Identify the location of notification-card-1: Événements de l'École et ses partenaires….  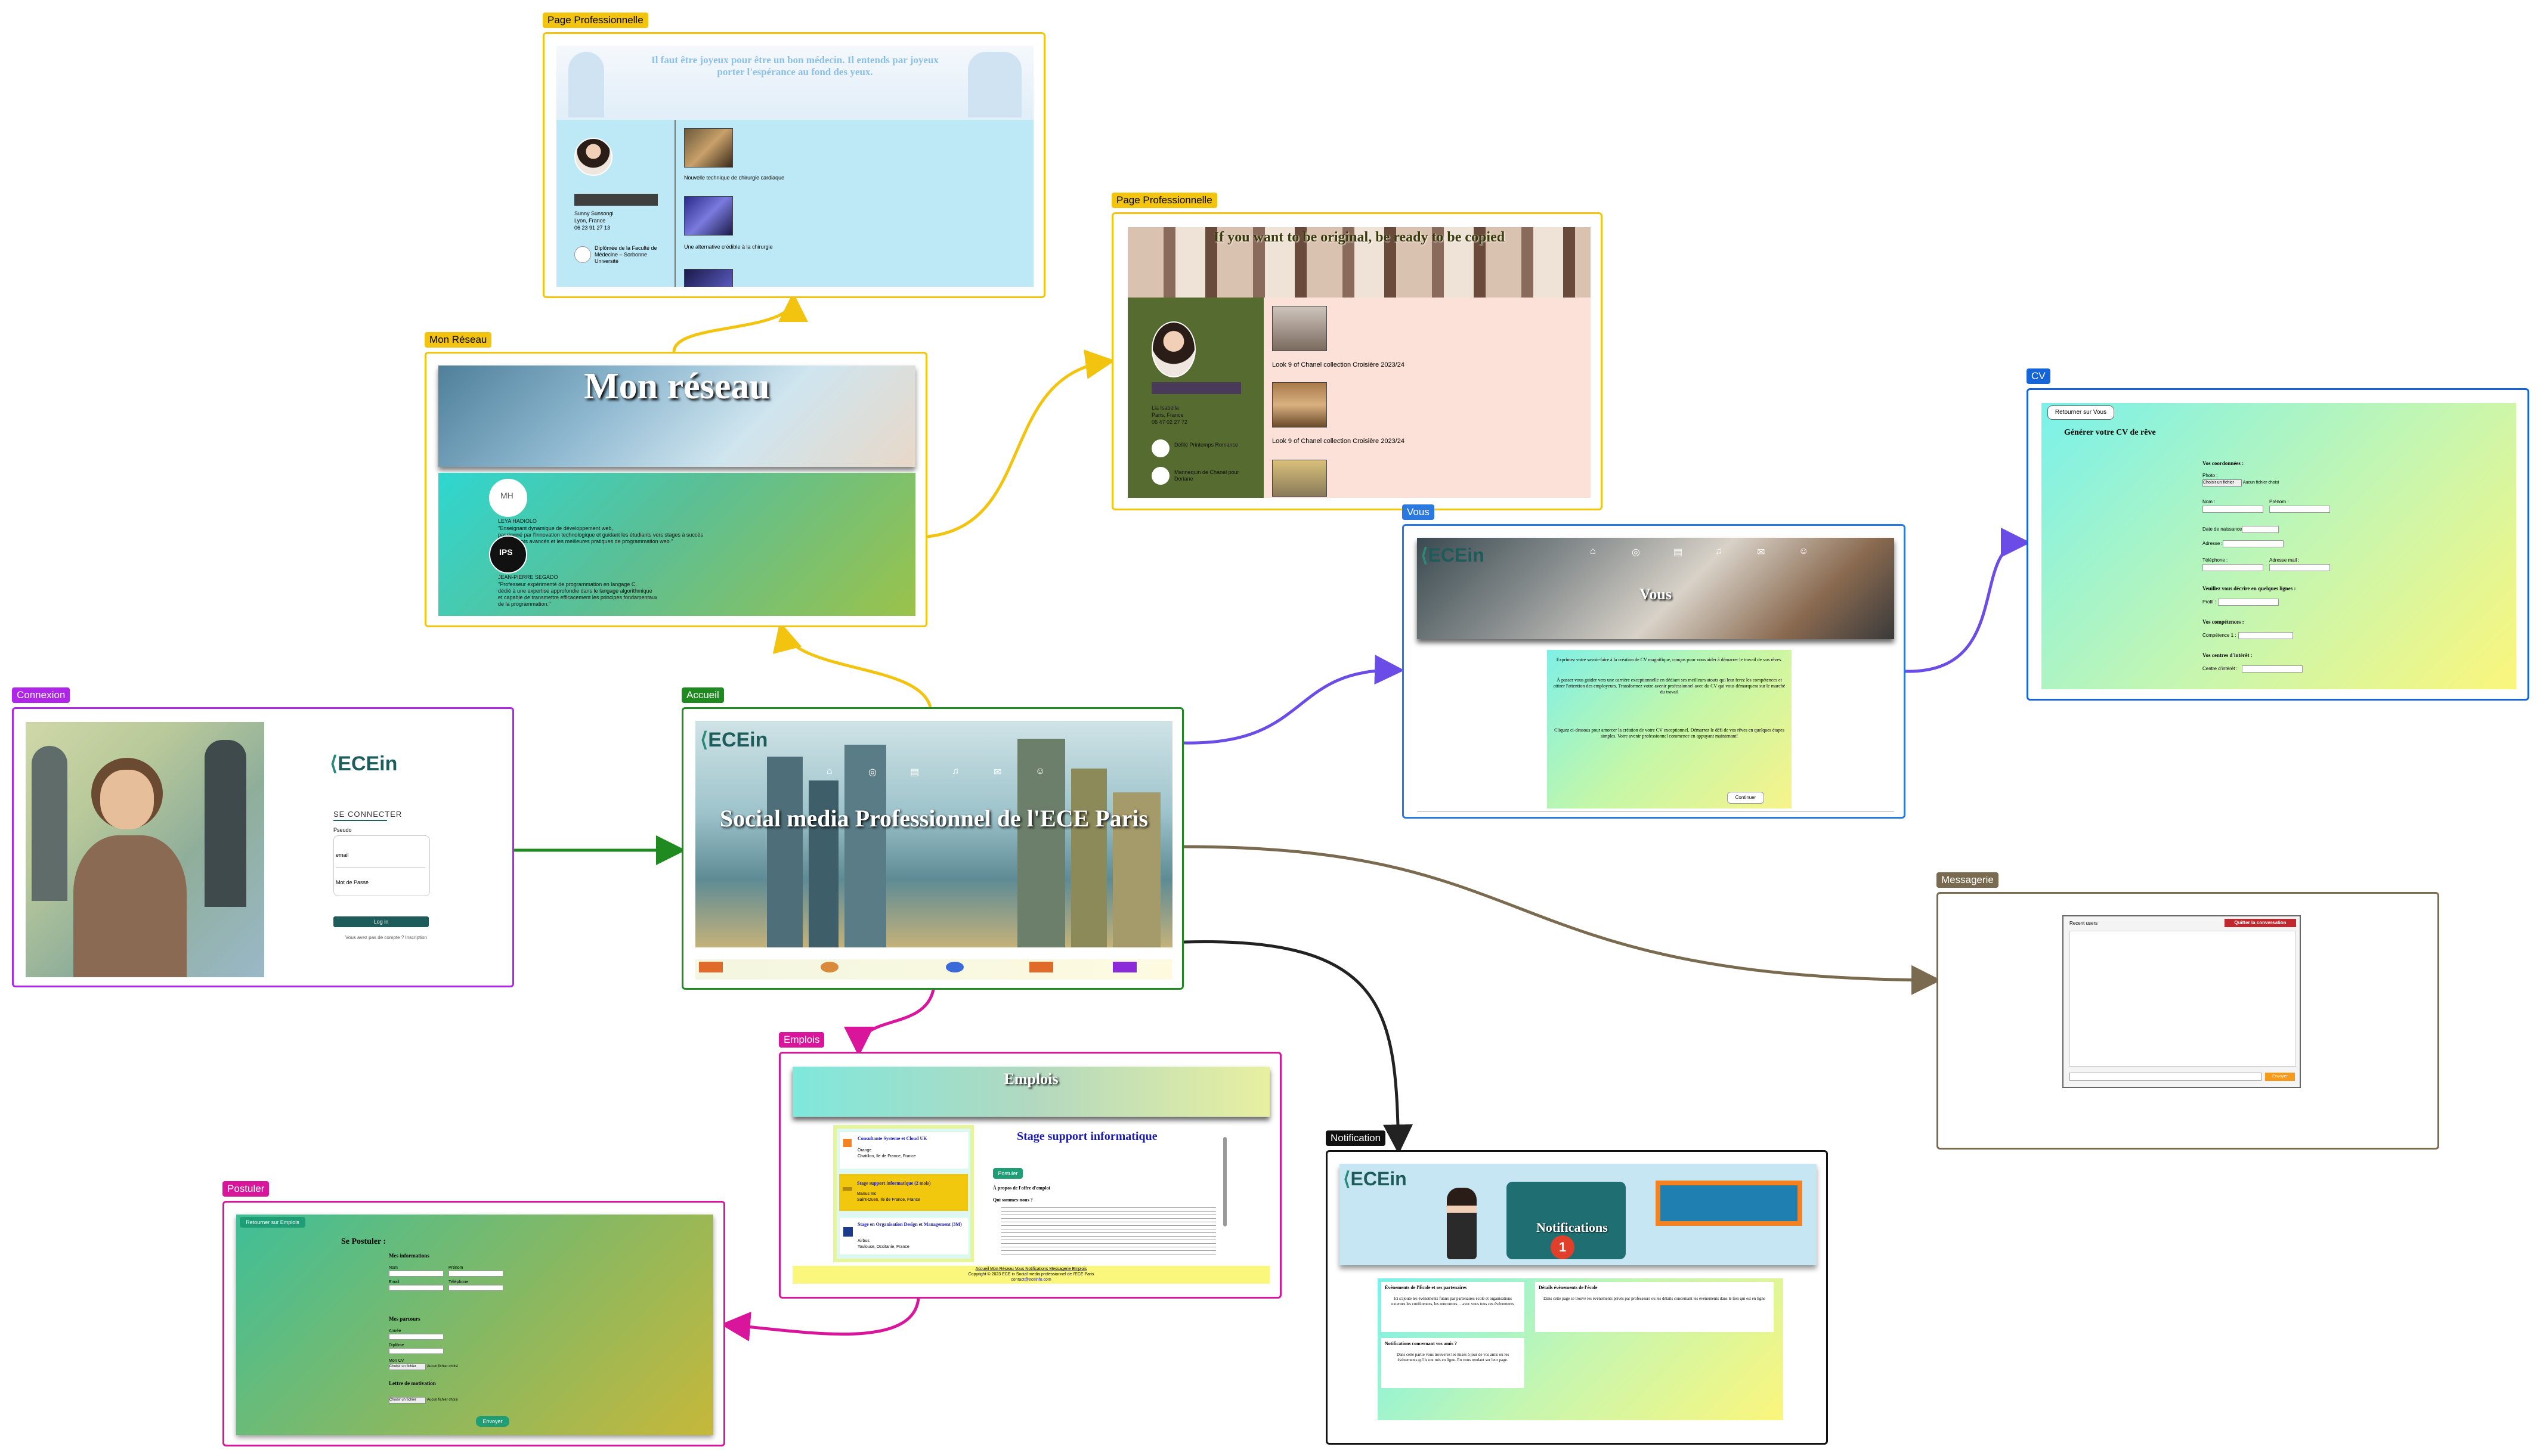
(1453, 1307).